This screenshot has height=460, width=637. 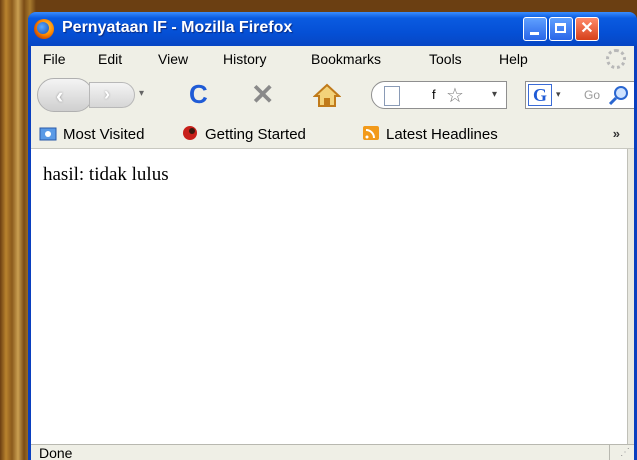 What do you see at coordinates (439, 95) in the screenshot?
I see `url-bar: f ☆ ▾` at bounding box center [439, 95].